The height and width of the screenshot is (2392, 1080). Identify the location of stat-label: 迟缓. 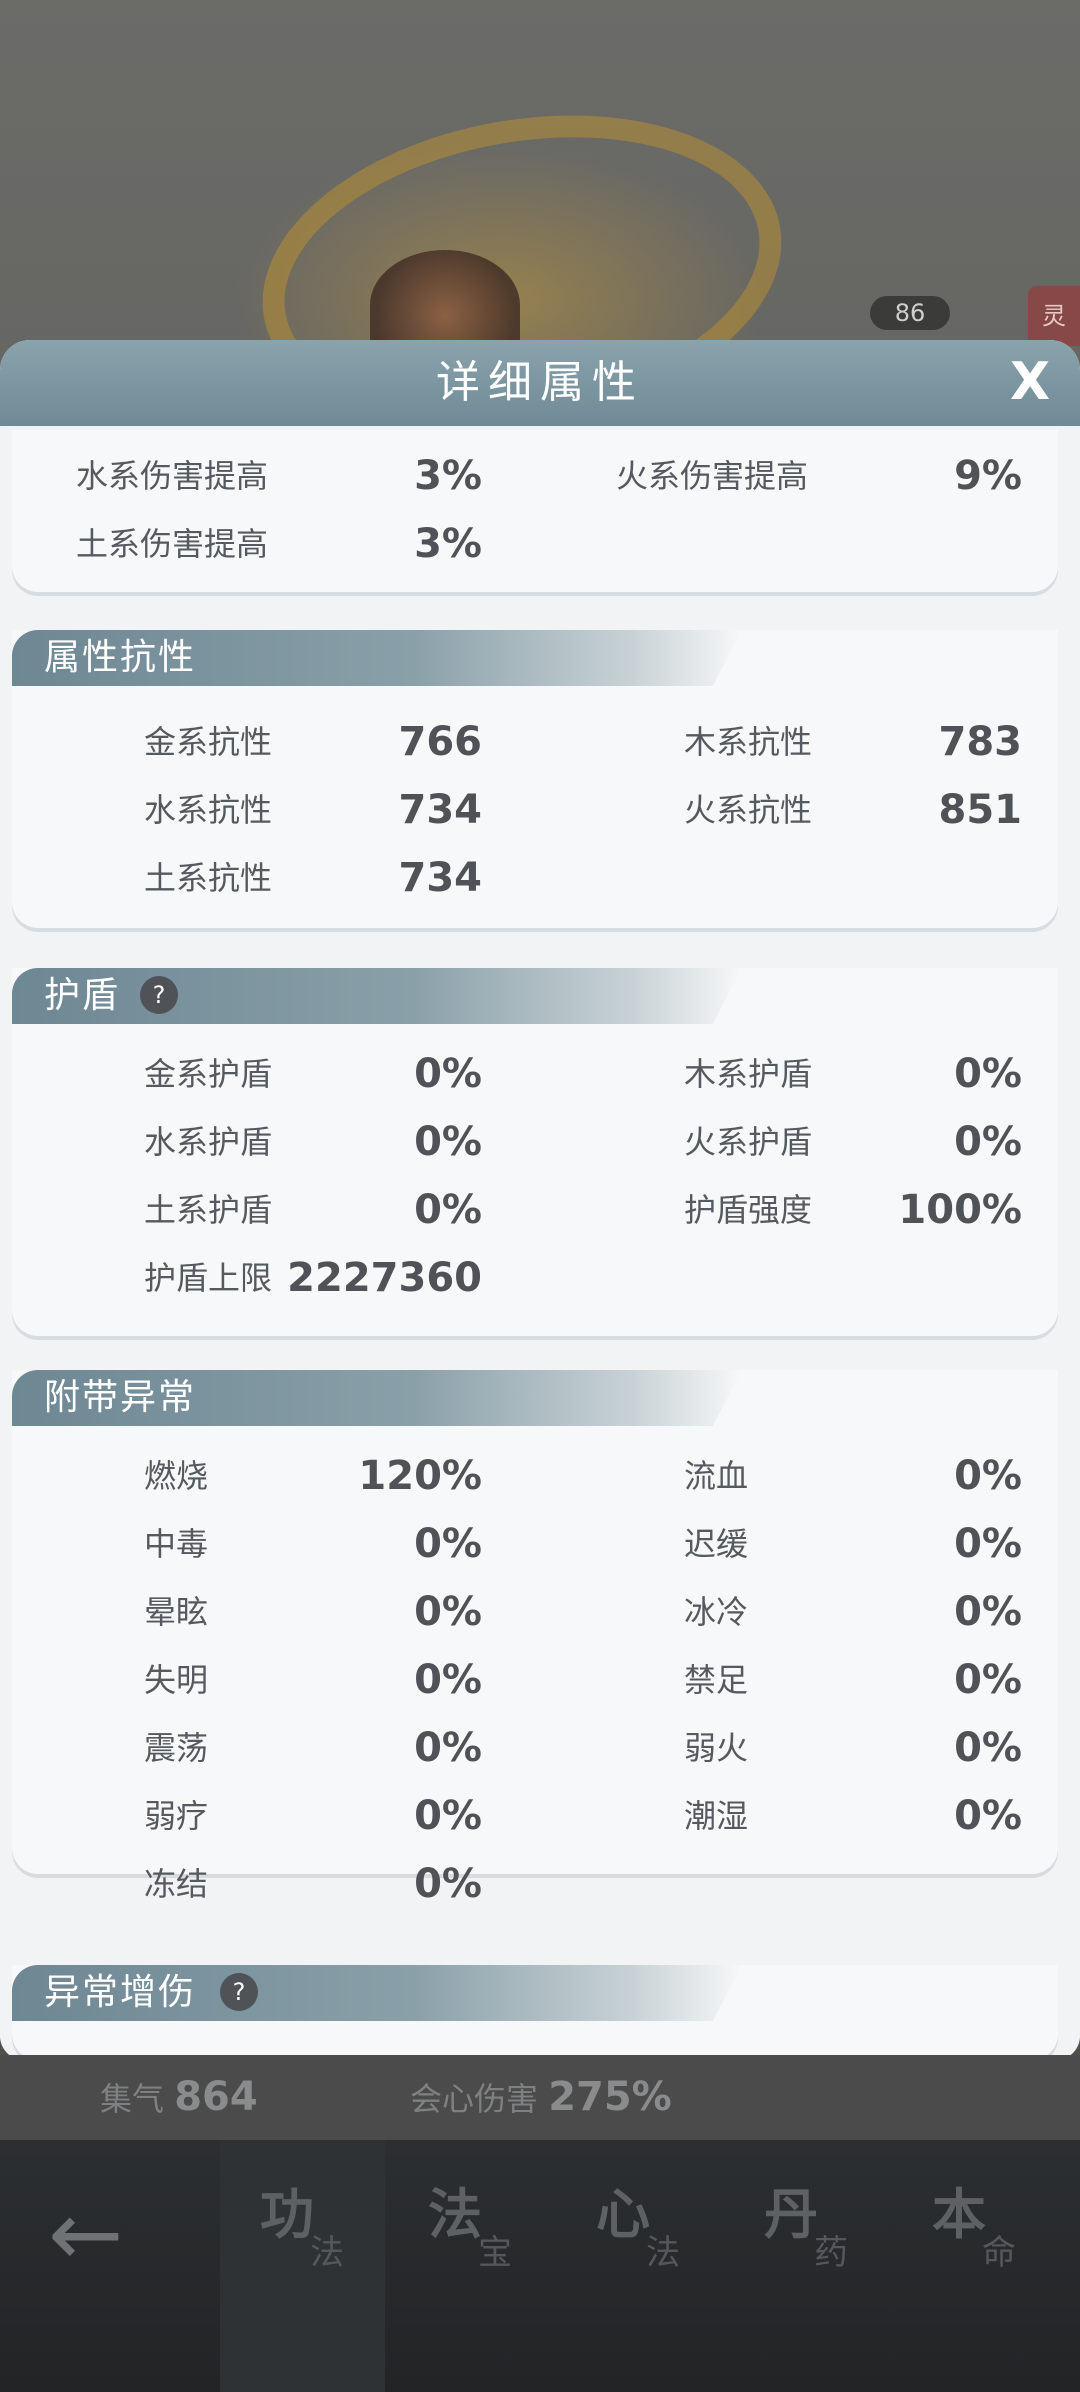
(716, 1544).